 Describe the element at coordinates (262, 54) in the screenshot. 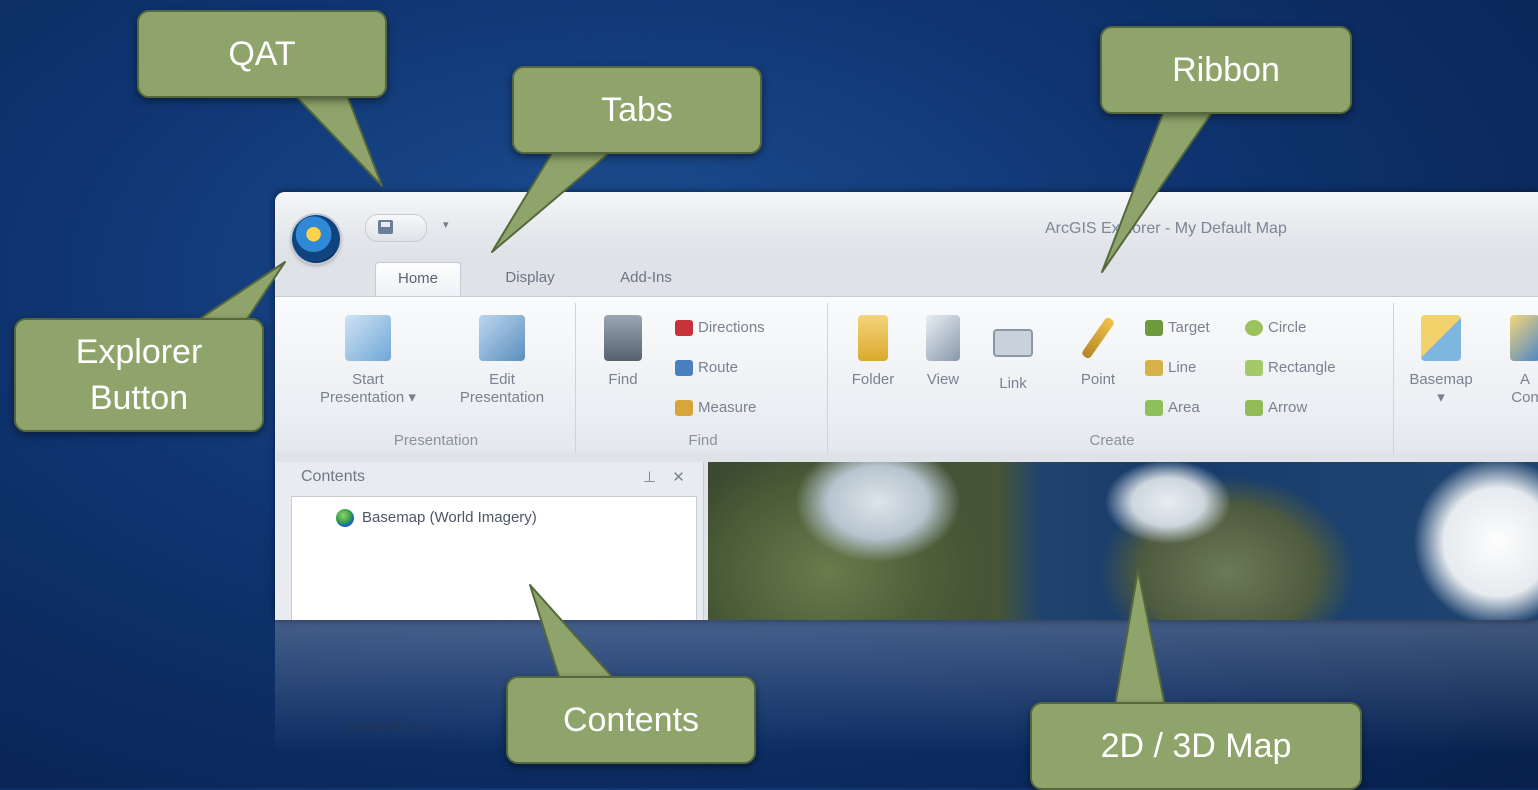

I see `qat-callout: QAT` at that location.